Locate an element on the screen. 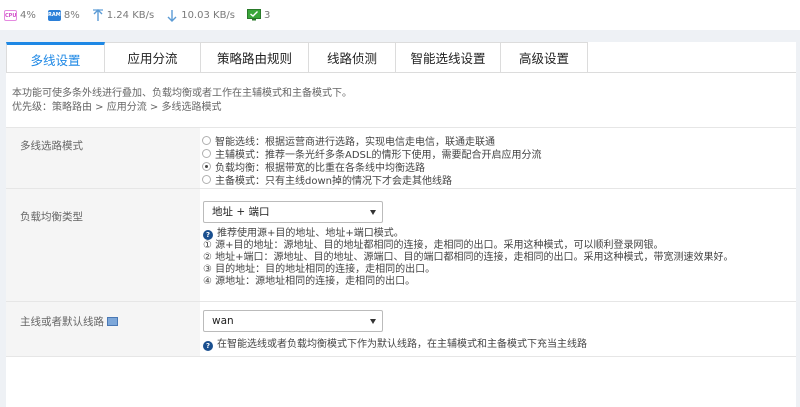  default-line-help: ? 在智能选线或者负载均衡模式下作为默认线路，在主辅模式和主备模式下充当主线路 is located at coordinates (395, 345).